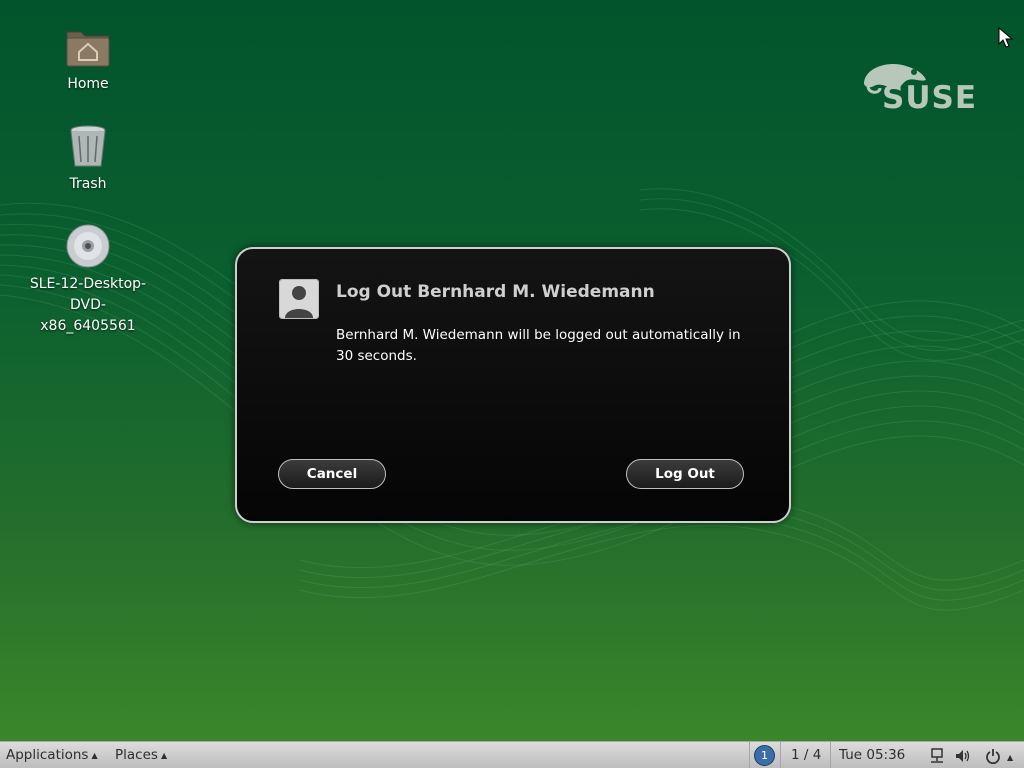 The height and width of the screenshot is (768, 1024). I want to click on desktop-icon-dvd: SLE-12-Desktop-DVD-x86_6405561, so click(88, 279).